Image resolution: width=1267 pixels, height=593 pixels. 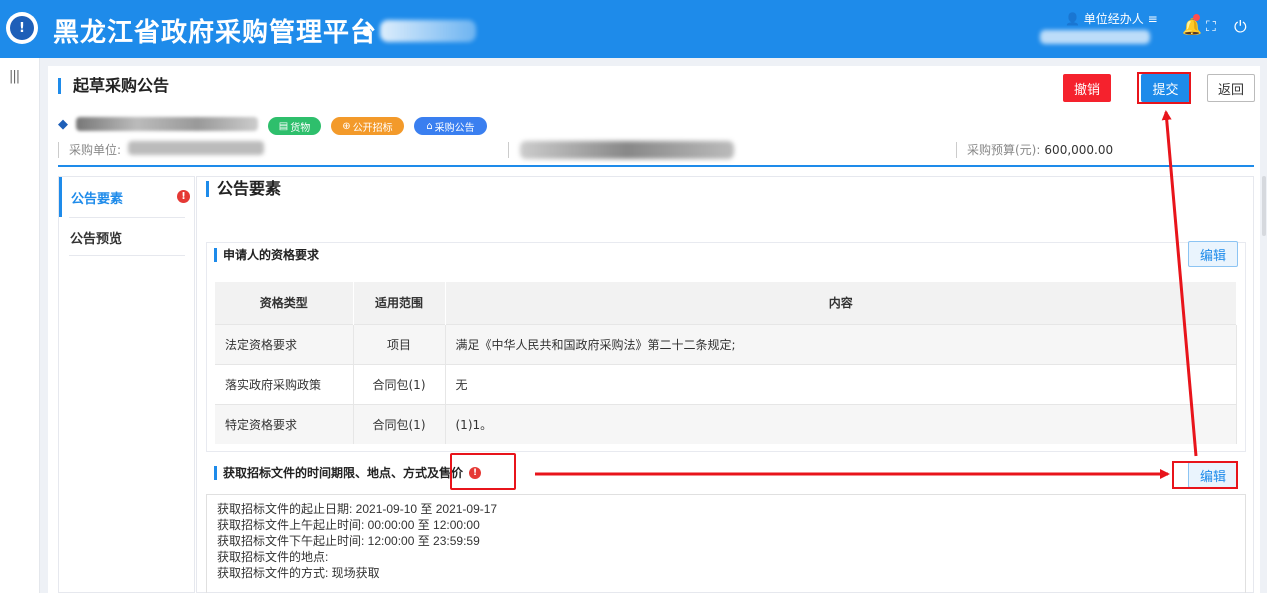 What do you see at coordinates (284, 383) in the screenshot?
I see `cell-type: 落实政府采购政策` at bounding box center [284, 383].